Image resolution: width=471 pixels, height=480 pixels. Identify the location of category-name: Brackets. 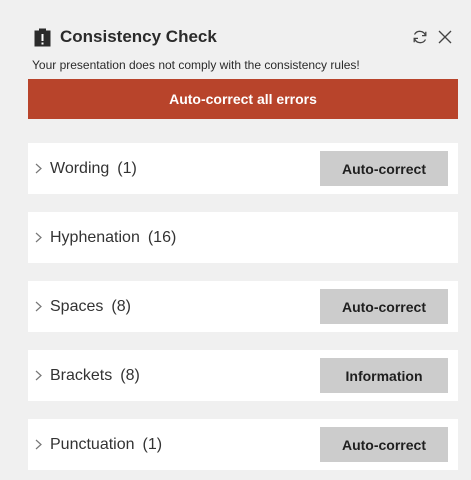
(81, 375).